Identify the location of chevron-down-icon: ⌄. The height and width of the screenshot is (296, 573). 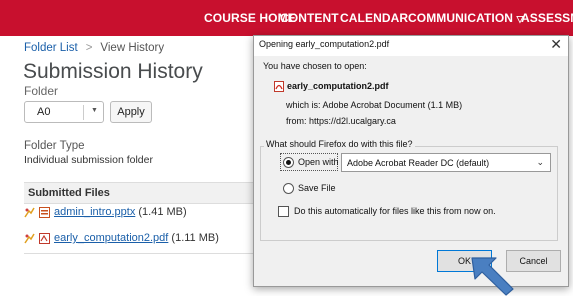
(540, 162).